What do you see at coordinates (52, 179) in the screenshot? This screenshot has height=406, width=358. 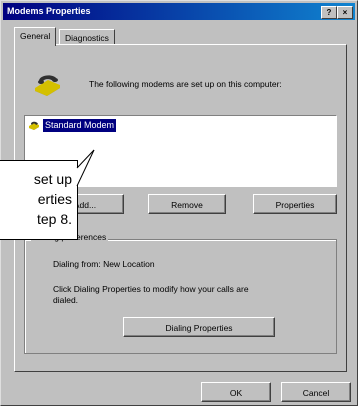 I see `callout-line-1: set up` at bounding box center [52, 179].